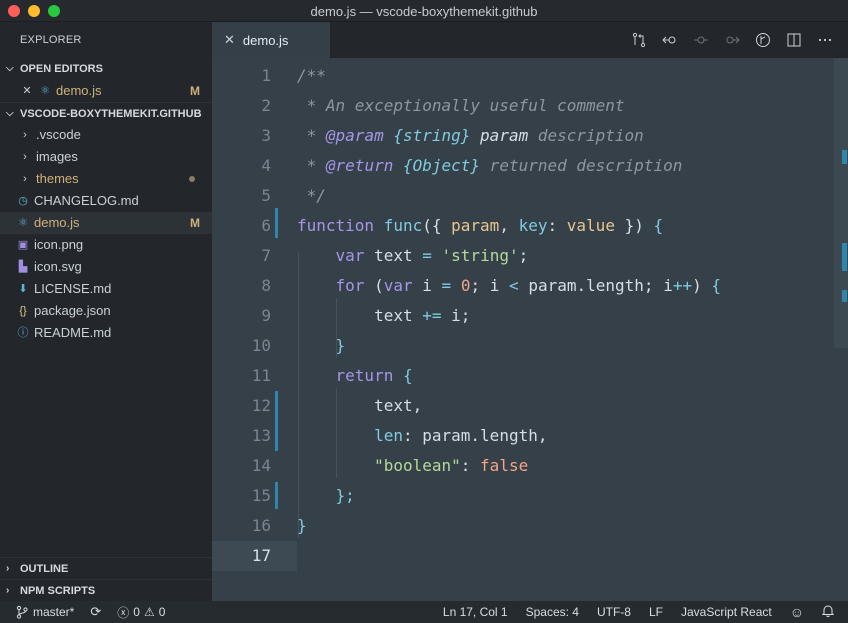 This screenshot has height=623, width=848. What do you see at coordinates (530, 196) in the screenshot?
I see `code-line: 5 */` at bounding box center [530, 196].